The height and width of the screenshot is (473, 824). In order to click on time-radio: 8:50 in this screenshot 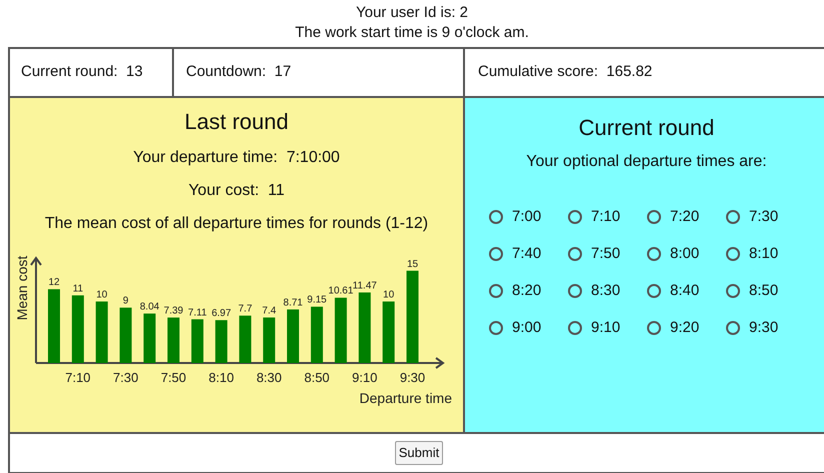, I will do `click(765, 290)`.